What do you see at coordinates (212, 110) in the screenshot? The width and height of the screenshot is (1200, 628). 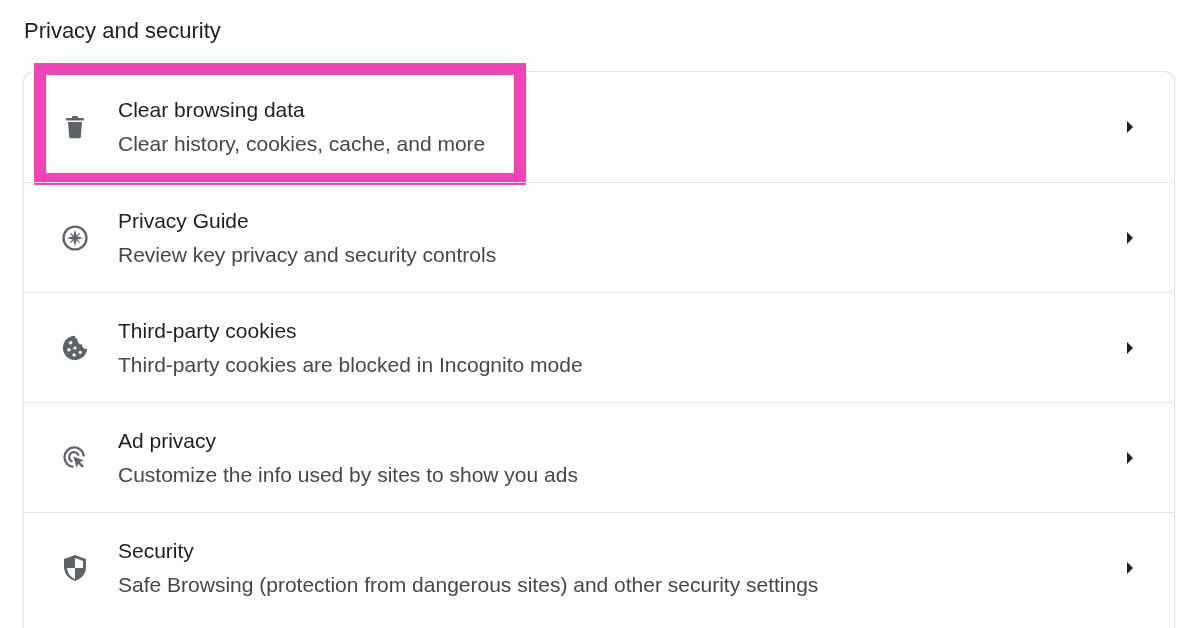 I see `row-title: Clear browsing data` at bounding box center [212, 110].